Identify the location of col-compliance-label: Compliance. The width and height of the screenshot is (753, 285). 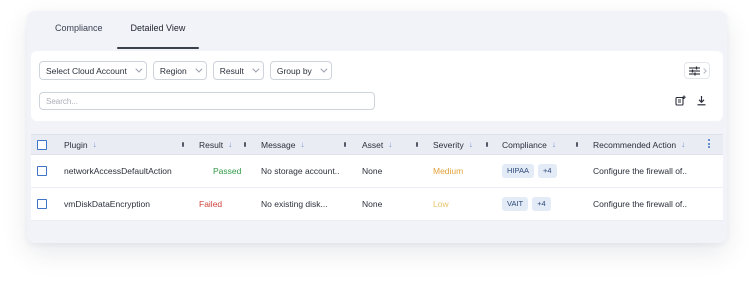
(524, 144).